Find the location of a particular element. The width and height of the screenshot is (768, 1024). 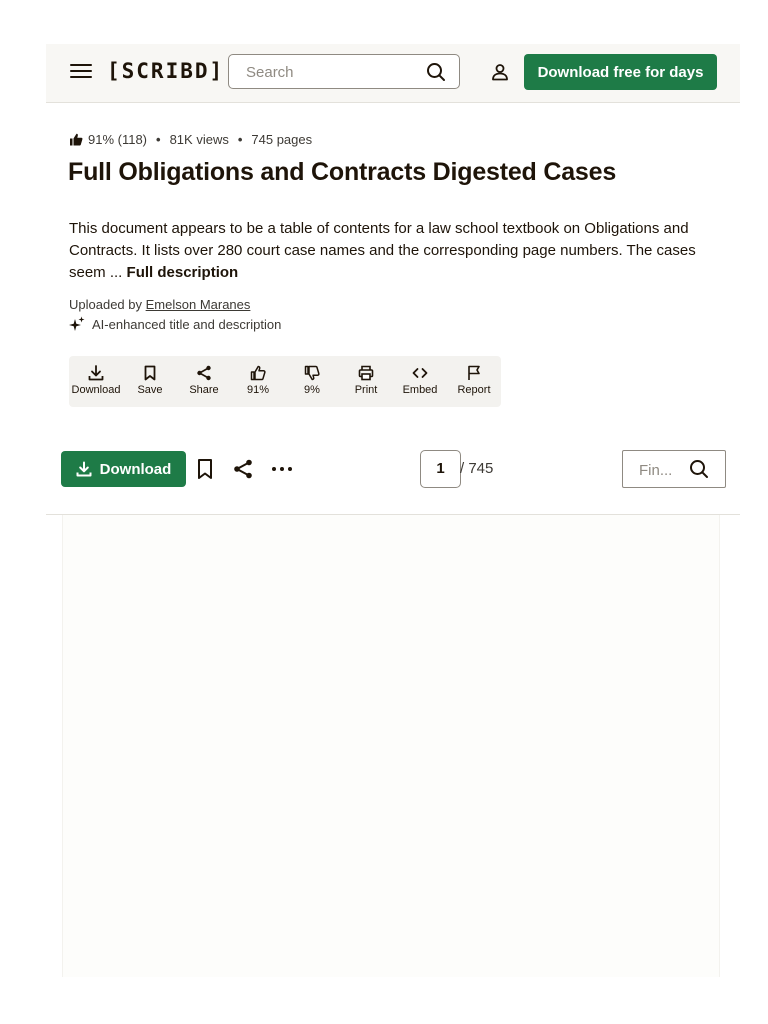

viewer-download-label: Download is located at coordinates (135, 469).